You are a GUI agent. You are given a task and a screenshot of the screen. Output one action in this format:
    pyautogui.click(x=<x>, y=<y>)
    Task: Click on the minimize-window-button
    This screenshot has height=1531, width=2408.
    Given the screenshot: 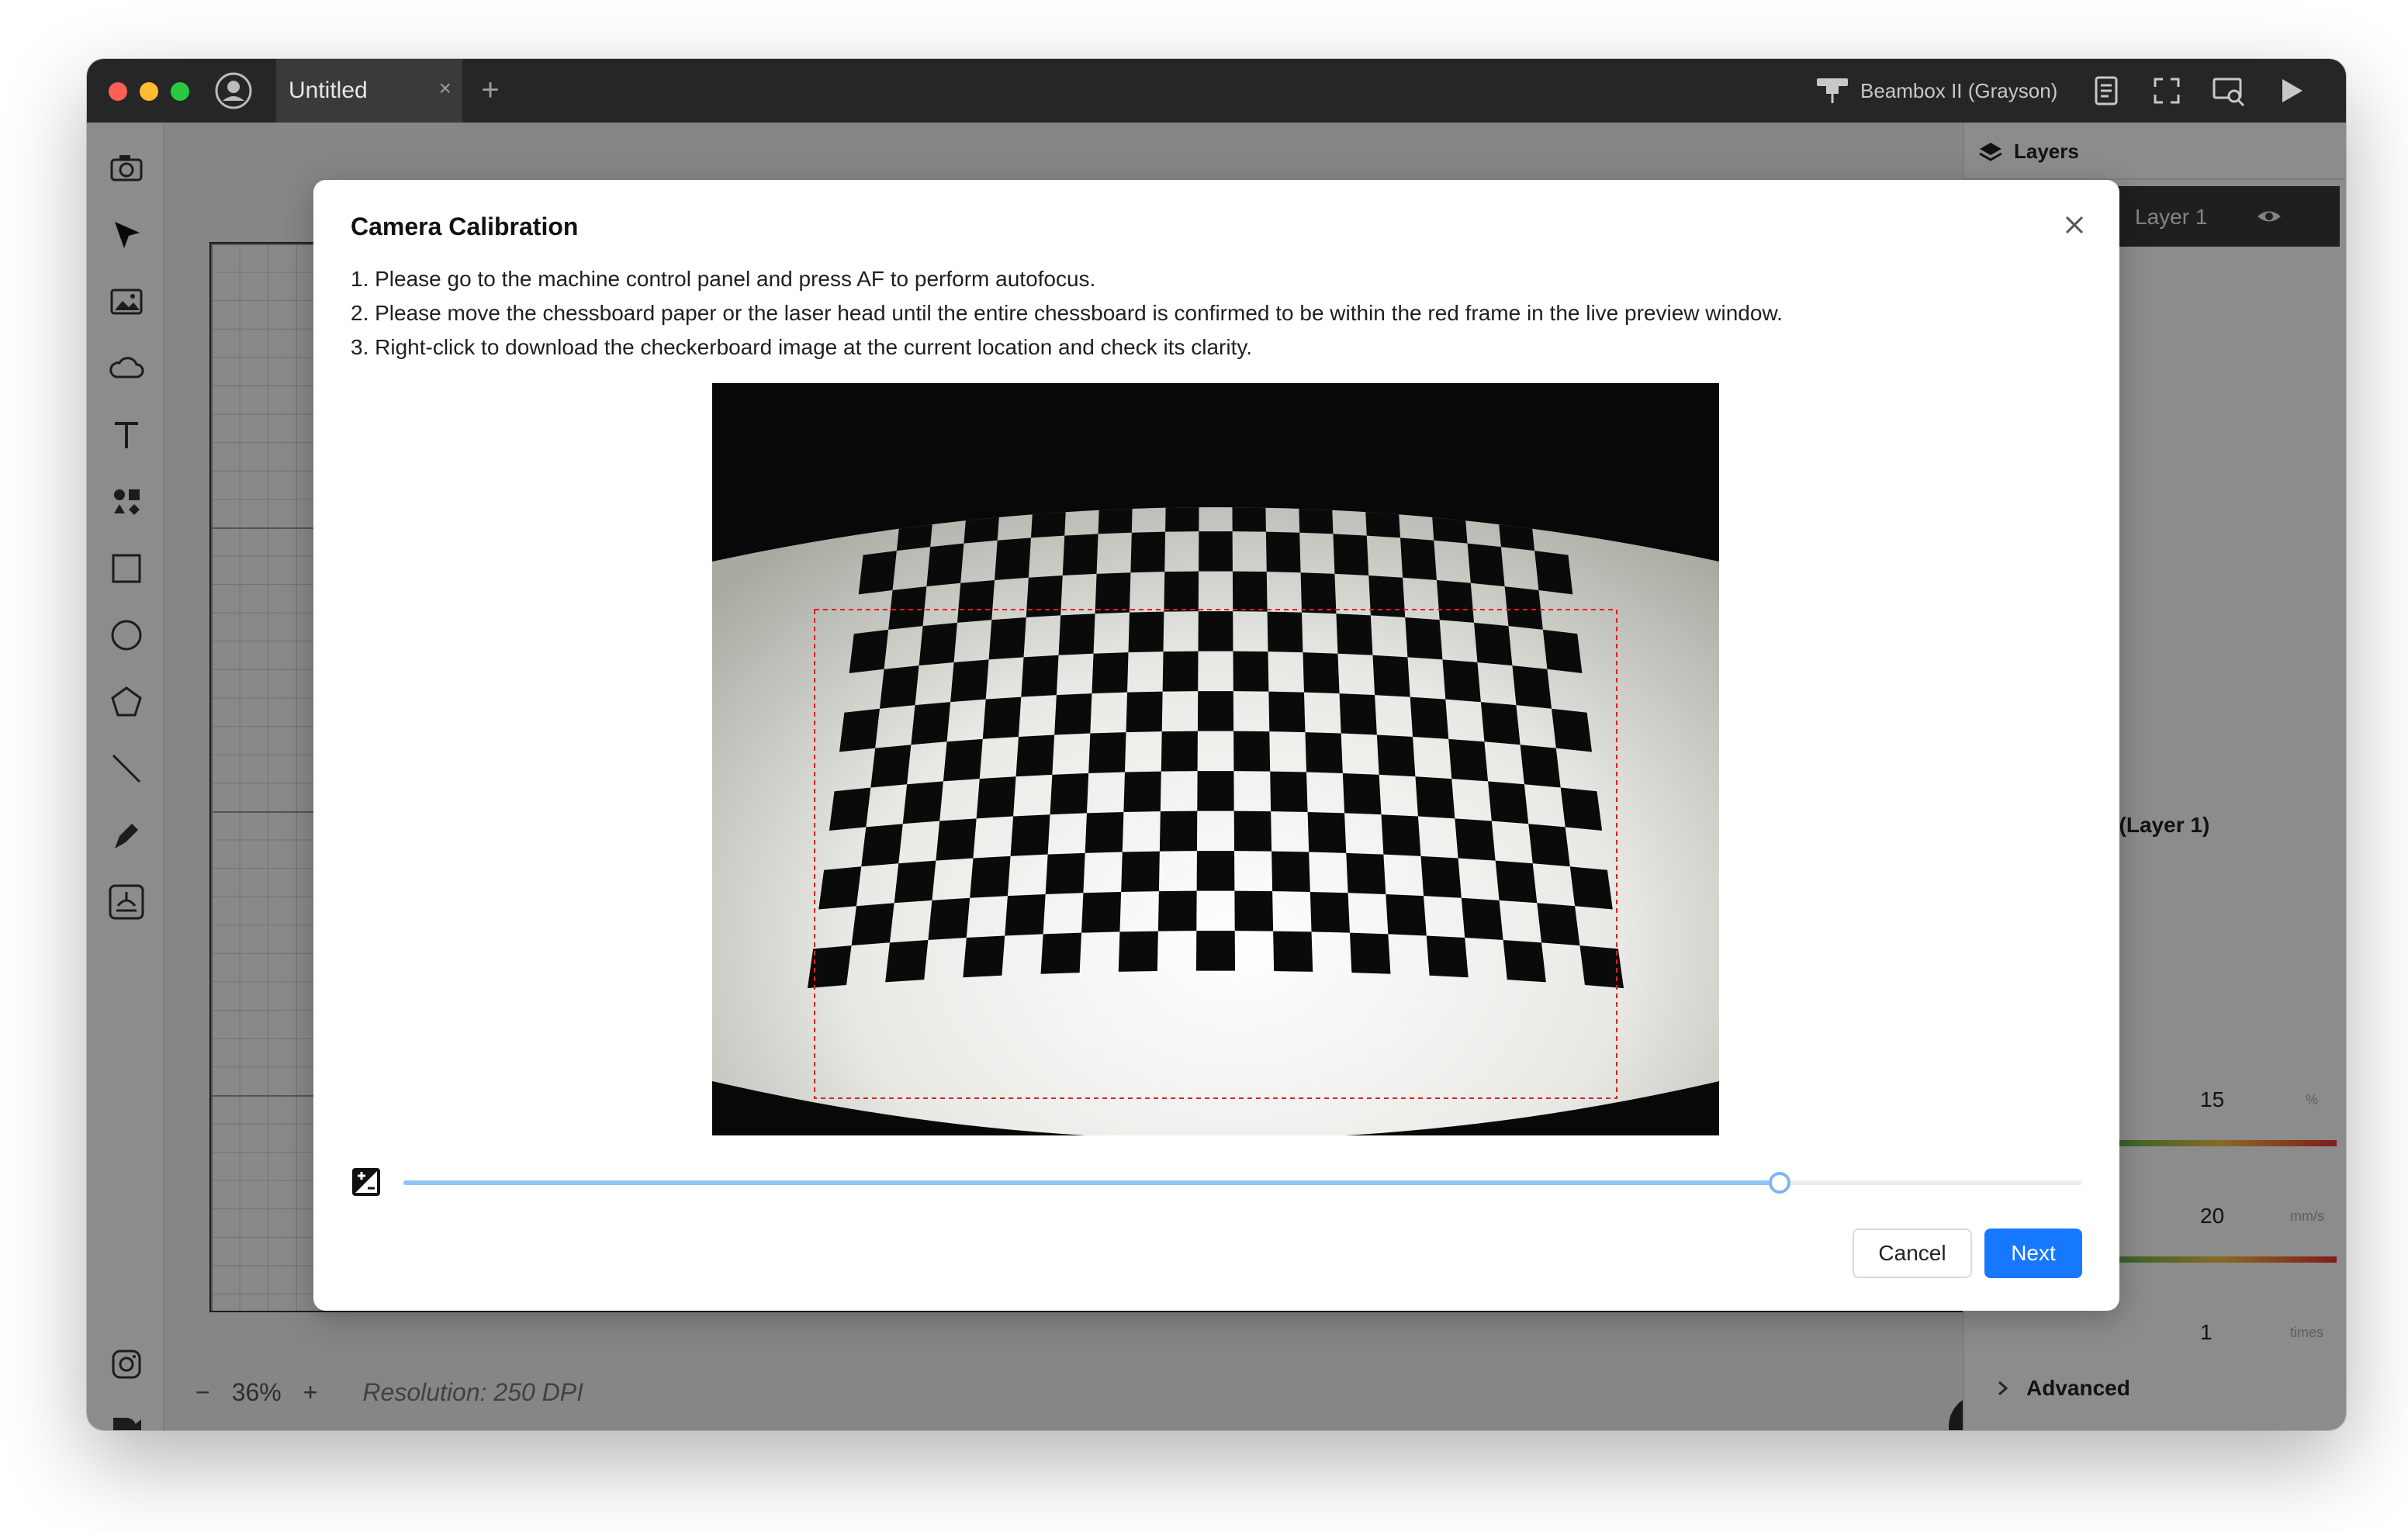 What is the action you would take?
    pyautogui.click(x=149, y=91)
    